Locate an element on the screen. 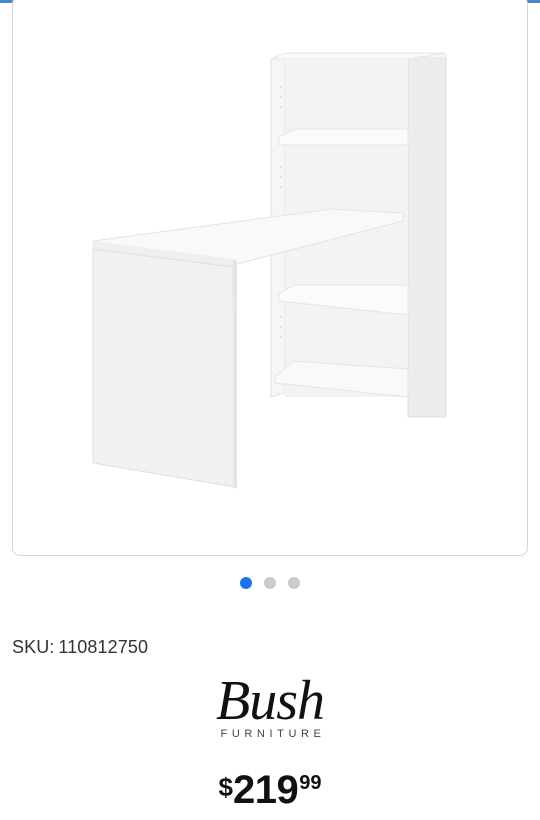  price-cents: 99 is located at coordinates (310, 783).